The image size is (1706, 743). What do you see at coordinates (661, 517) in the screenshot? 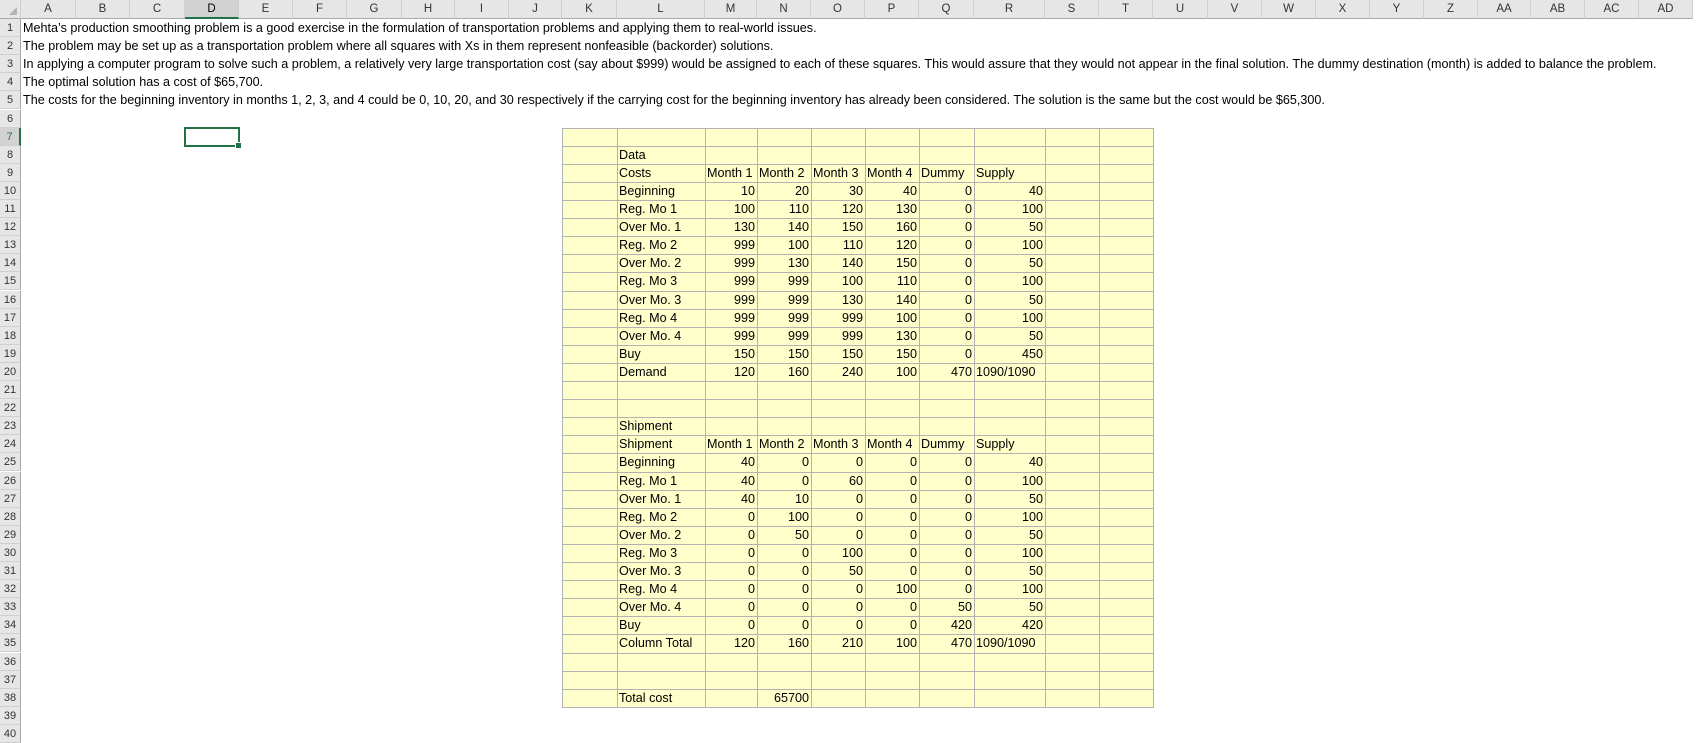
I see `shipment-table-row-label: Reg. Mo 2` at bounding box center [661, 517].